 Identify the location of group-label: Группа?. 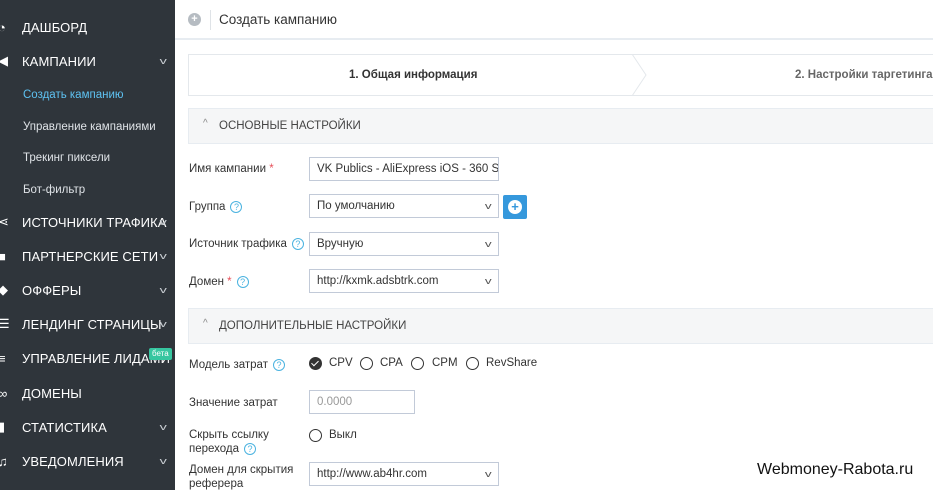
(216, 207).